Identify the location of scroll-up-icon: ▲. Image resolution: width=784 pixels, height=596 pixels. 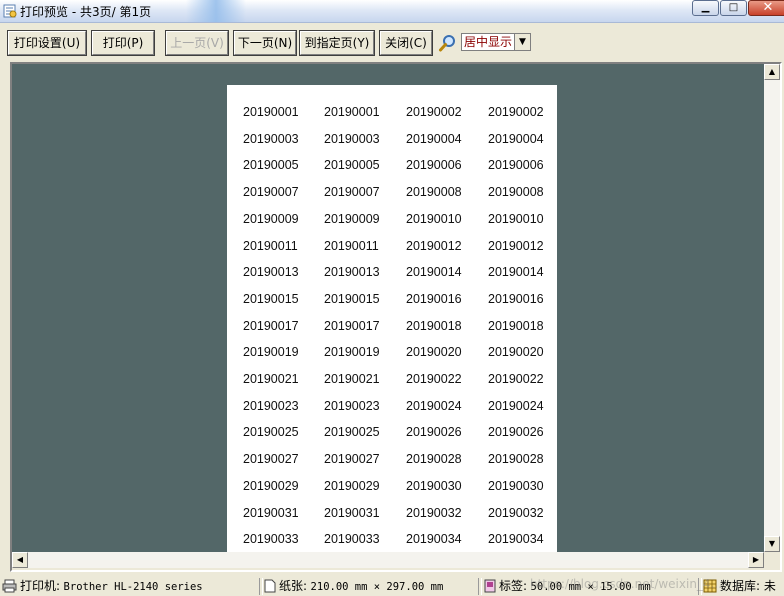
(772, 72).